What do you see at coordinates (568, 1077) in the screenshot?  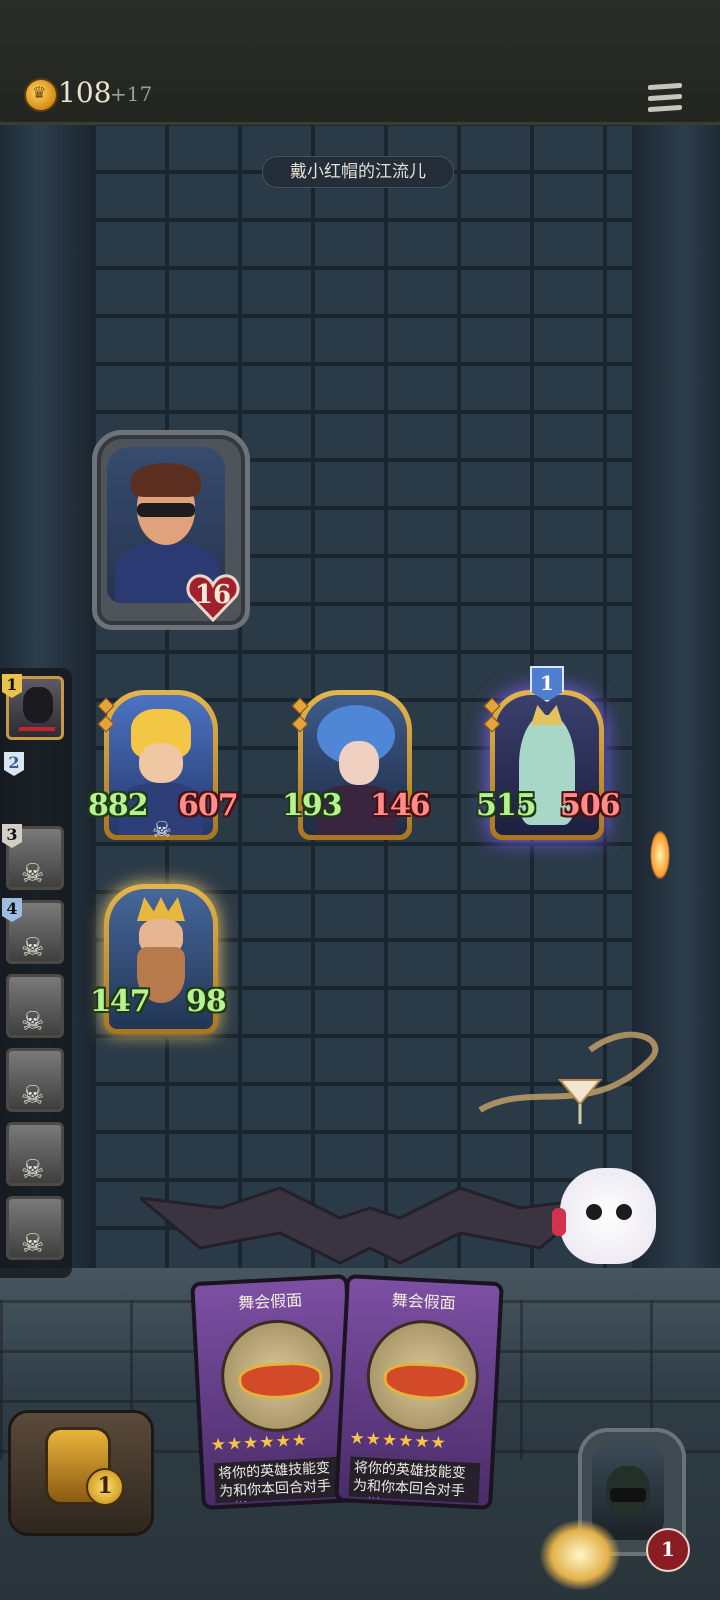 I see `cocktail-effect-icon` at bounding box center [568, 1077].